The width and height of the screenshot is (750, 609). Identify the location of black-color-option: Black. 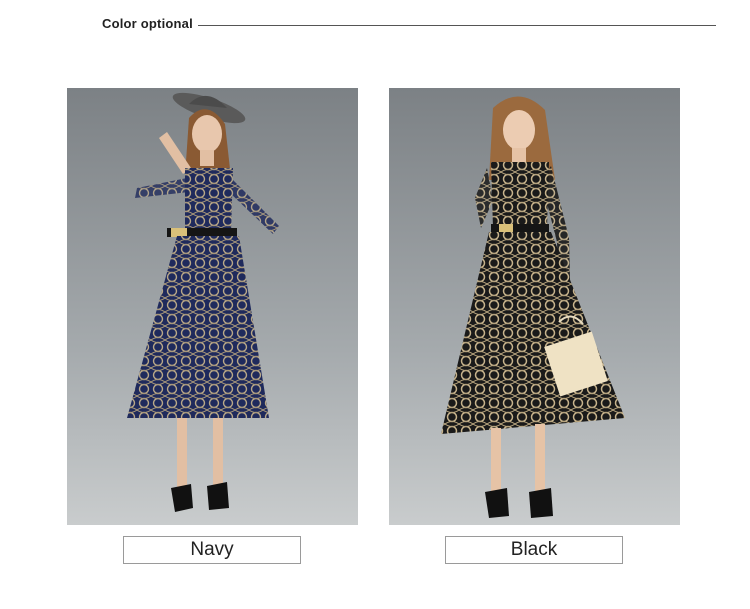
(534, 550).